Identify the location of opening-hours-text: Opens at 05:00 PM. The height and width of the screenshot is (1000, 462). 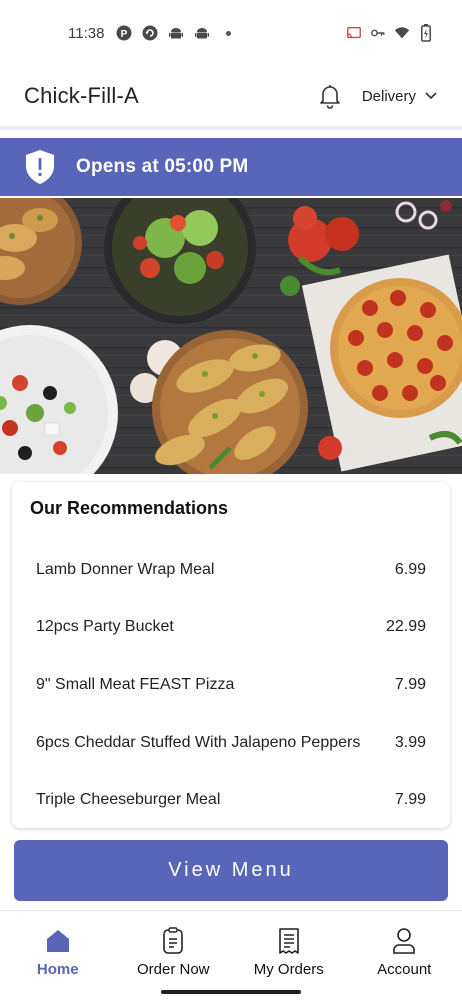
(162, 166).